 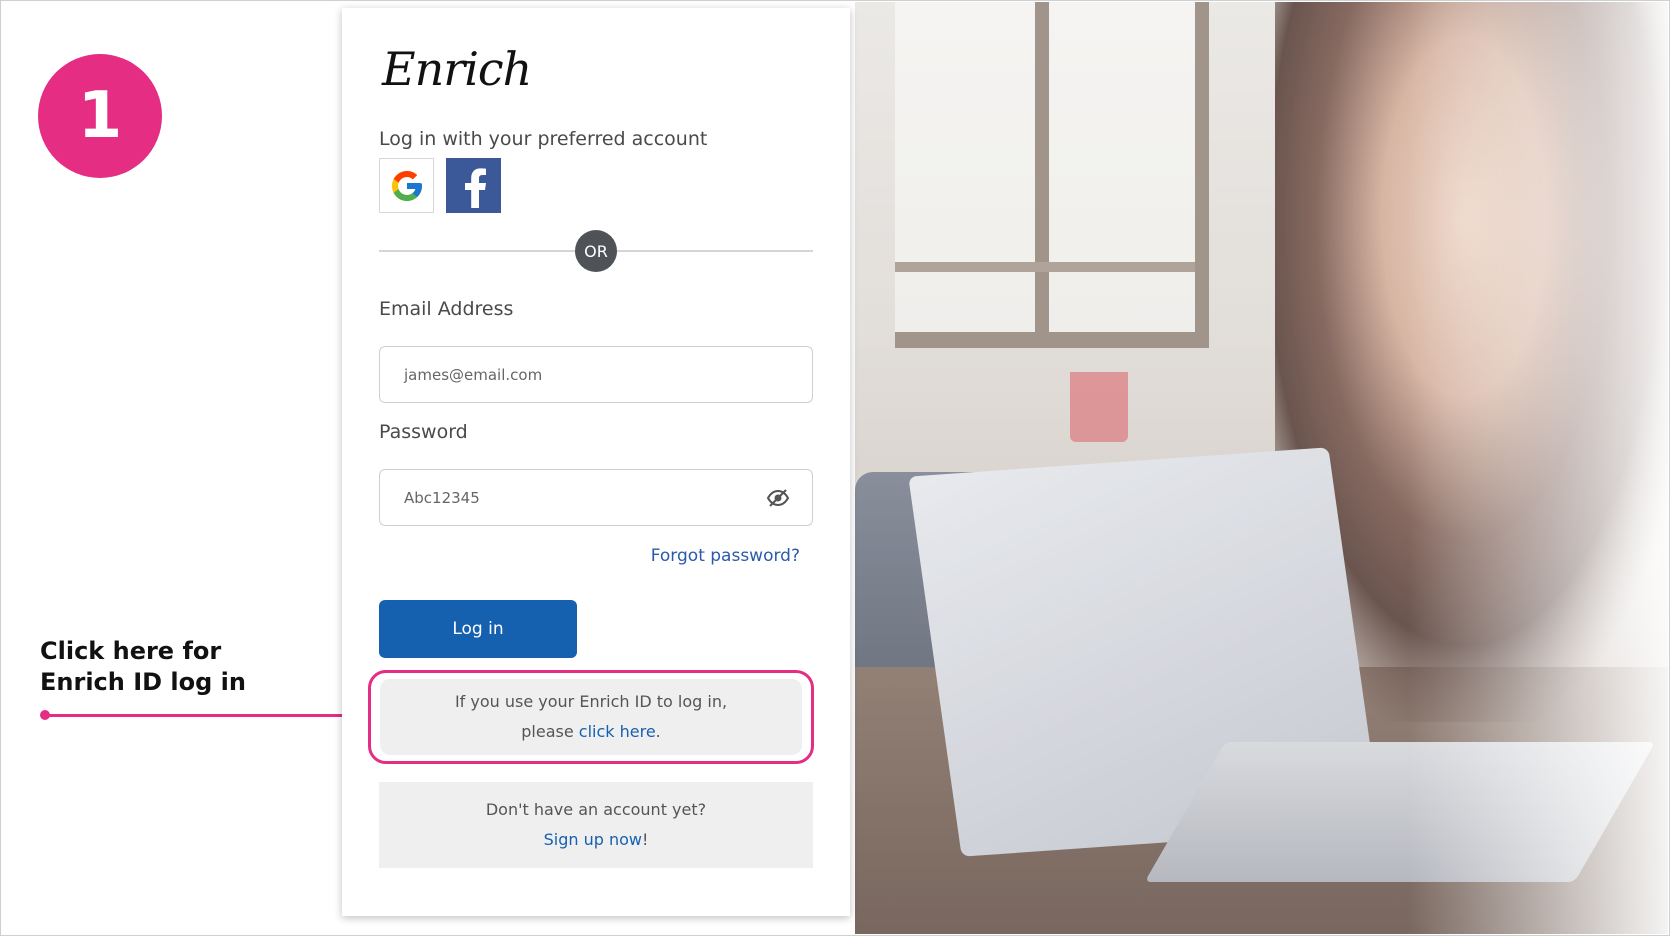 I want to click on signup-line: Sign up now!, so click(x=596, y=839).